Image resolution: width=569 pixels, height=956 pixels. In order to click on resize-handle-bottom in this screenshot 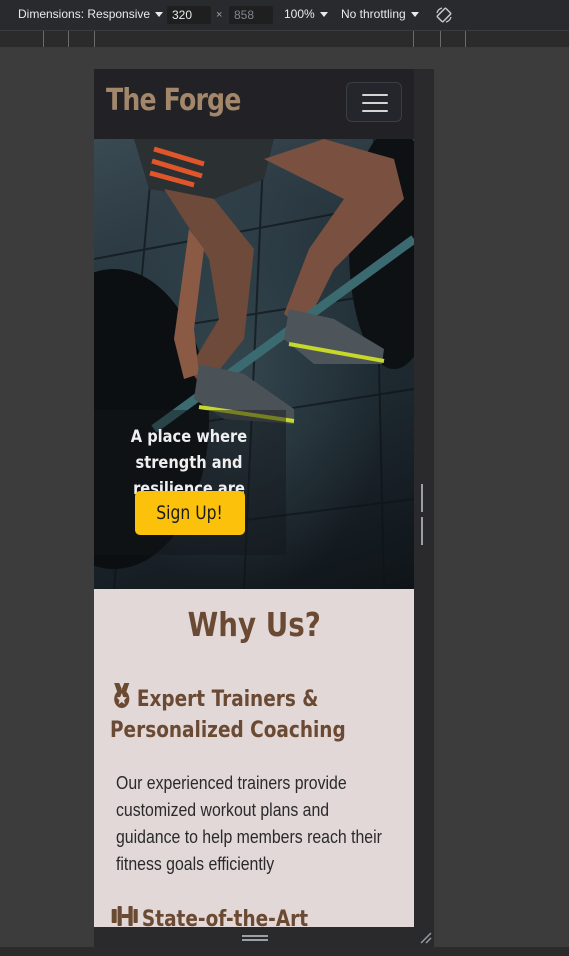, I will do `click(255, 938)`.